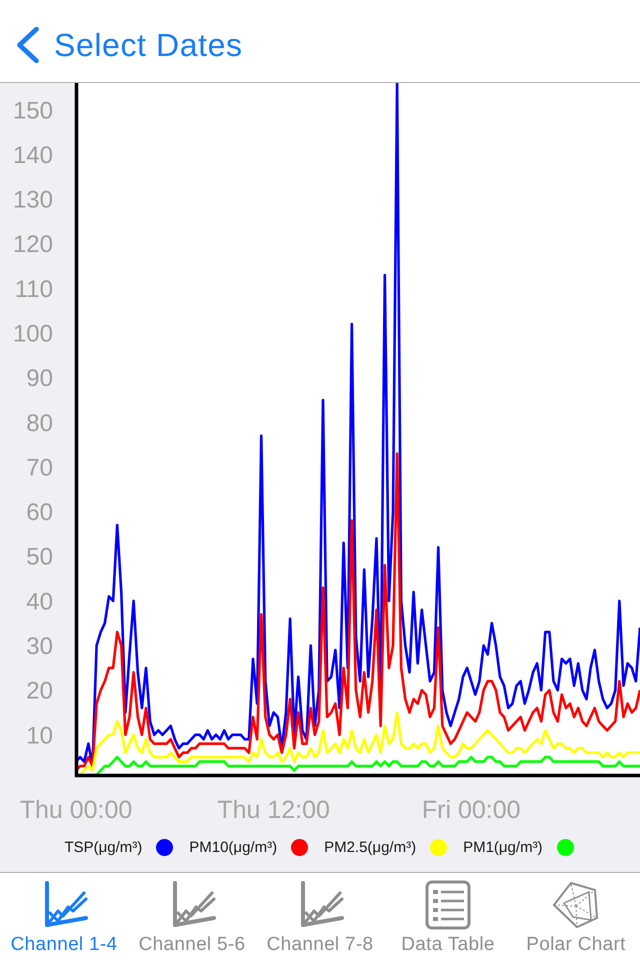 The height and width of the screenshot is (960, 640). What do you see at coordinates (503, 847) in the screenshot?
I see `legend-label: PM1(μg/m³)` at bounding box center [503, 847].